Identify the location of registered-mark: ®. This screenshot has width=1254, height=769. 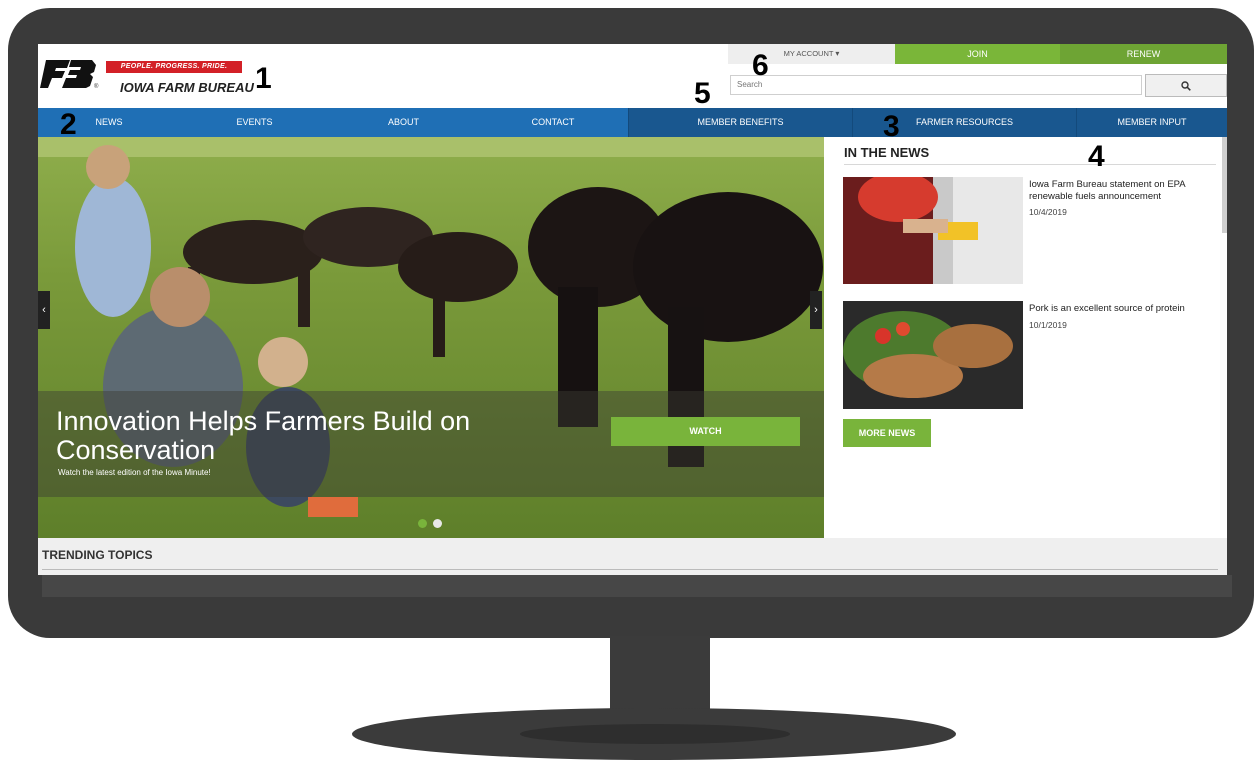
(96, 87).